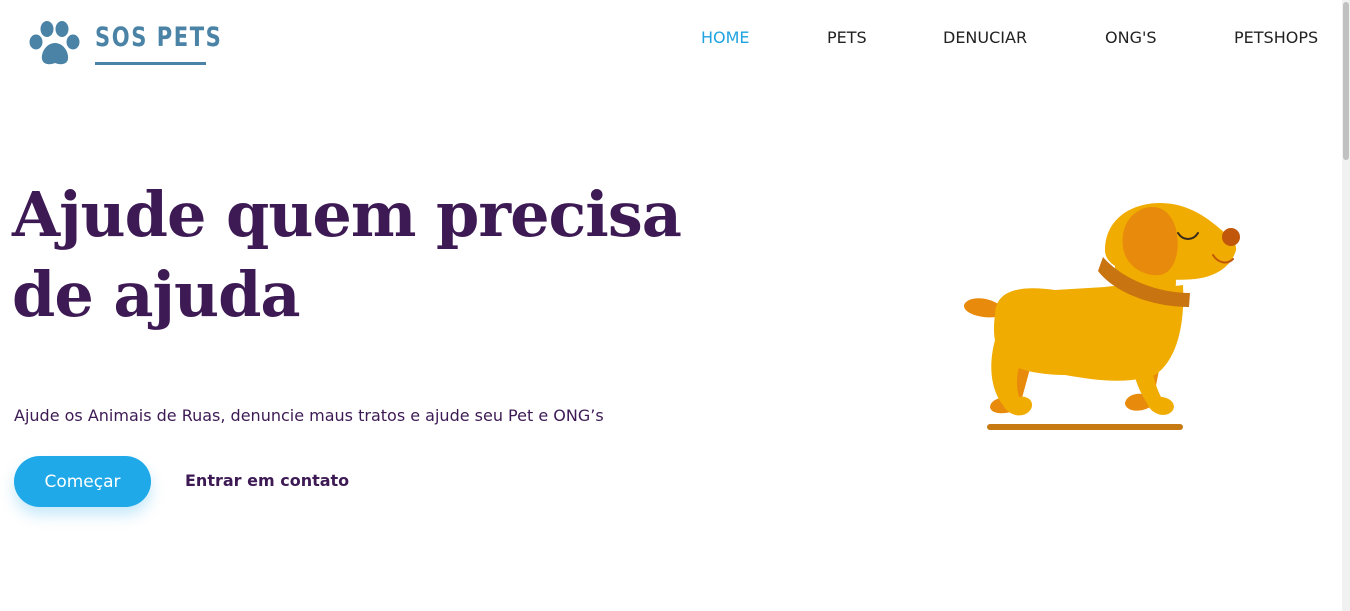 Image resolution: width=1350 pixels, height=611 pixels. Describe the element at coordinates (54, 43) in the screenshot. I see `paw-icon` at that location.